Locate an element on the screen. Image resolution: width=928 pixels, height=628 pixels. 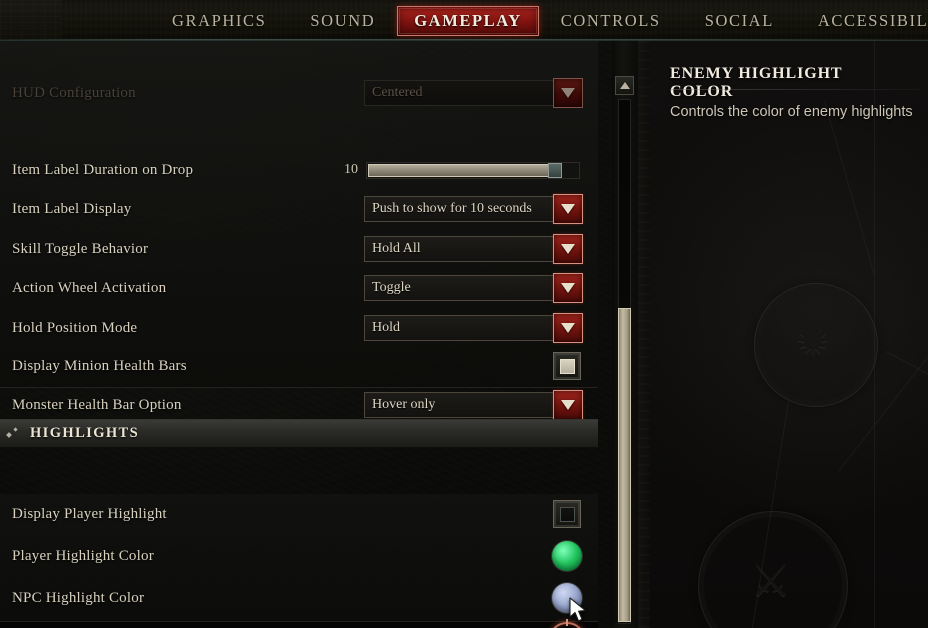
setting-label-hold-position-mode: Hold Position Mode is located at coordinates (75, 327).